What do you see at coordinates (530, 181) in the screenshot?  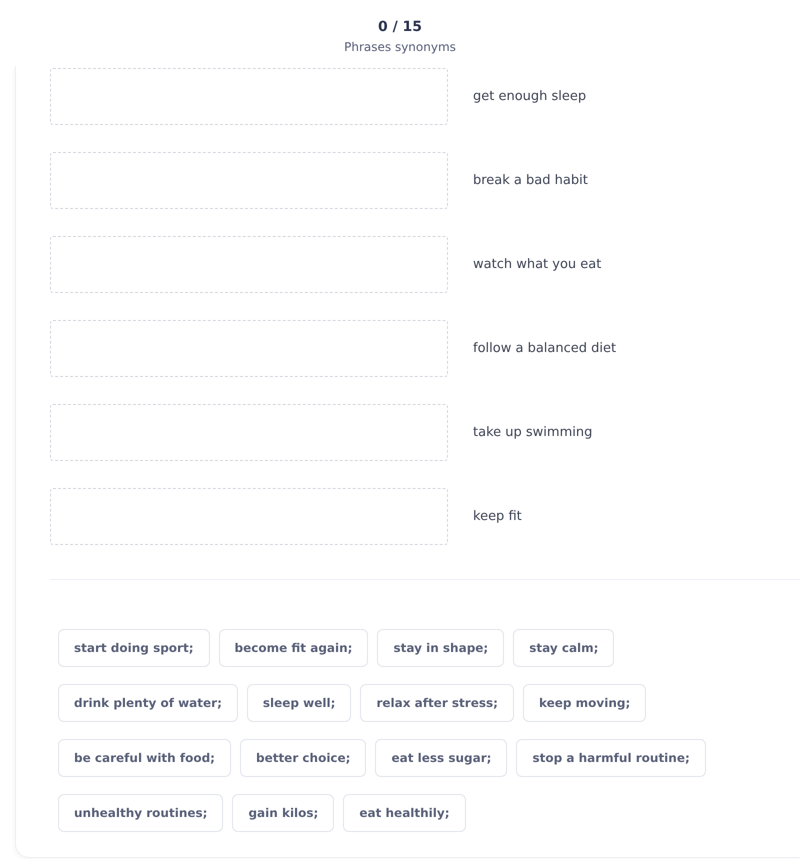 I see `phrase-label: break a bad habit` at bounding box center [530, 181].